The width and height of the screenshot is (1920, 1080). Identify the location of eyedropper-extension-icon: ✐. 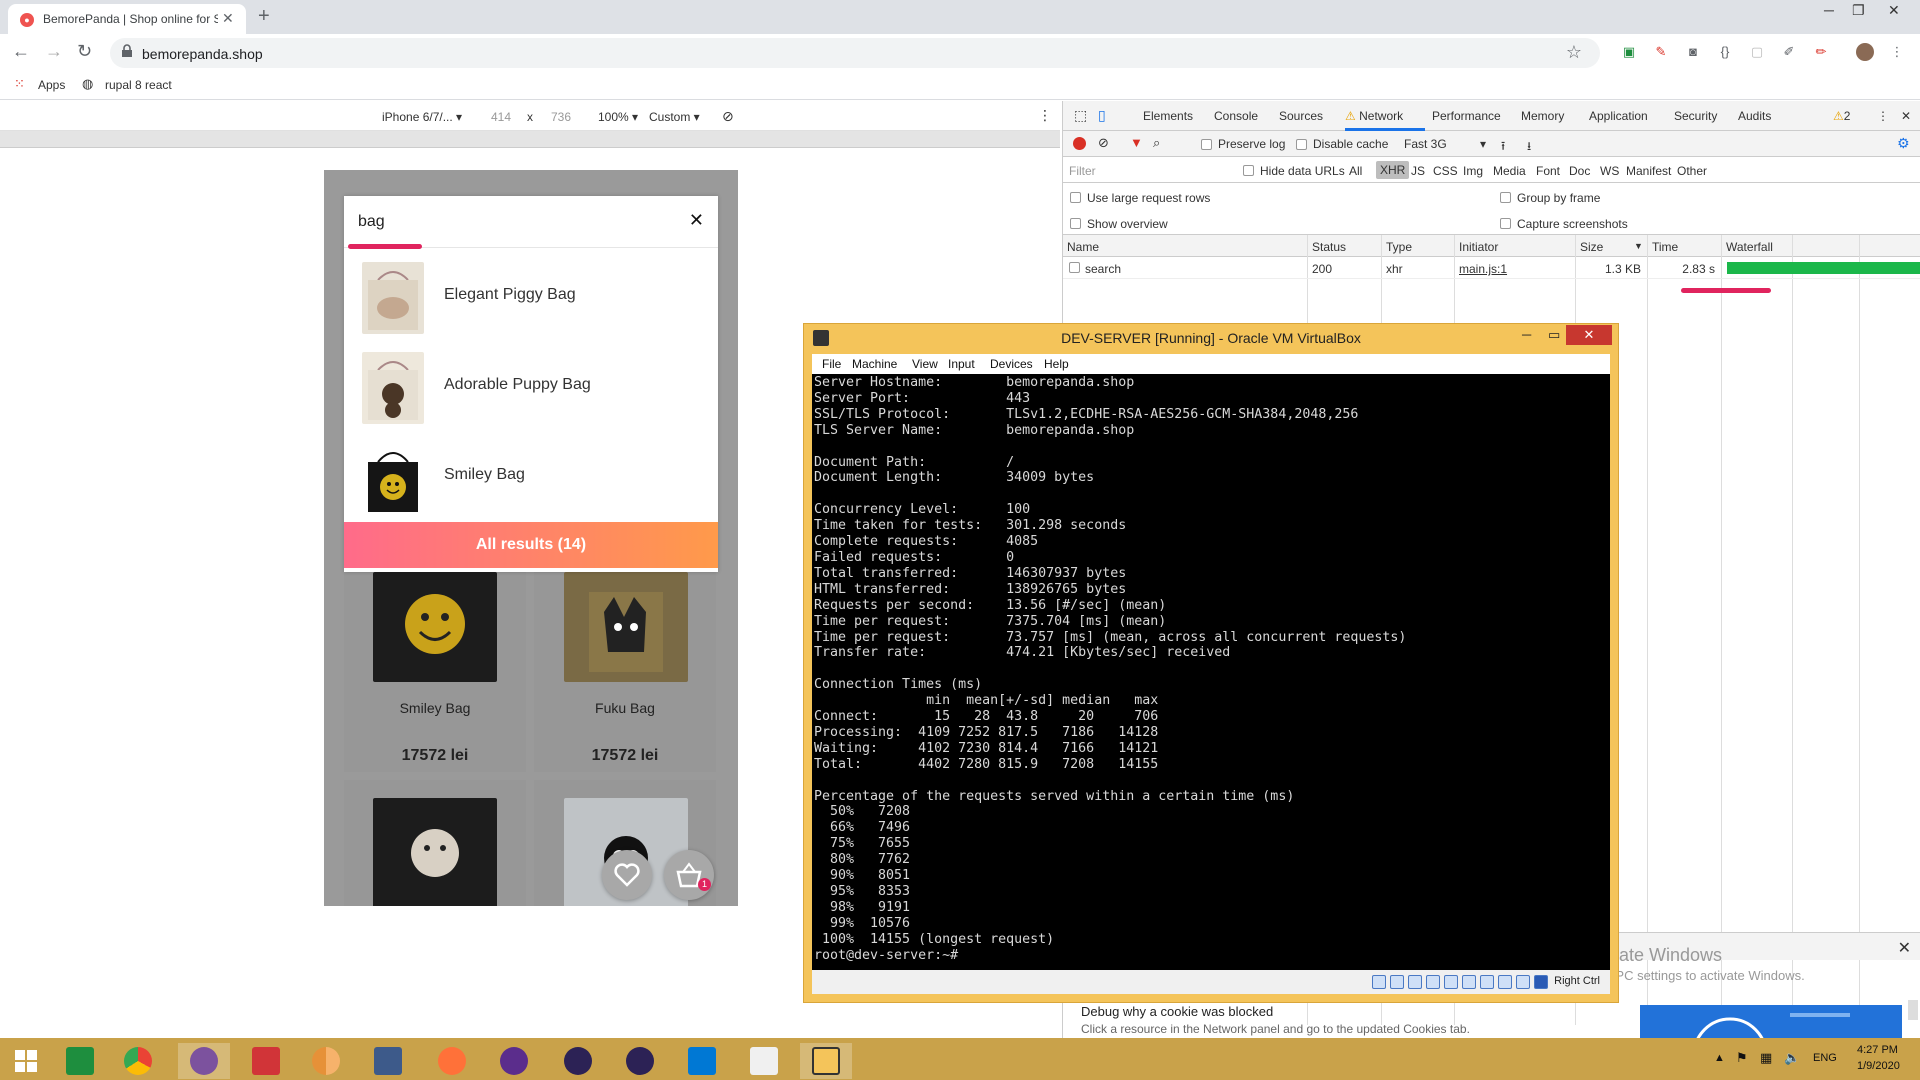
(1789, 52).